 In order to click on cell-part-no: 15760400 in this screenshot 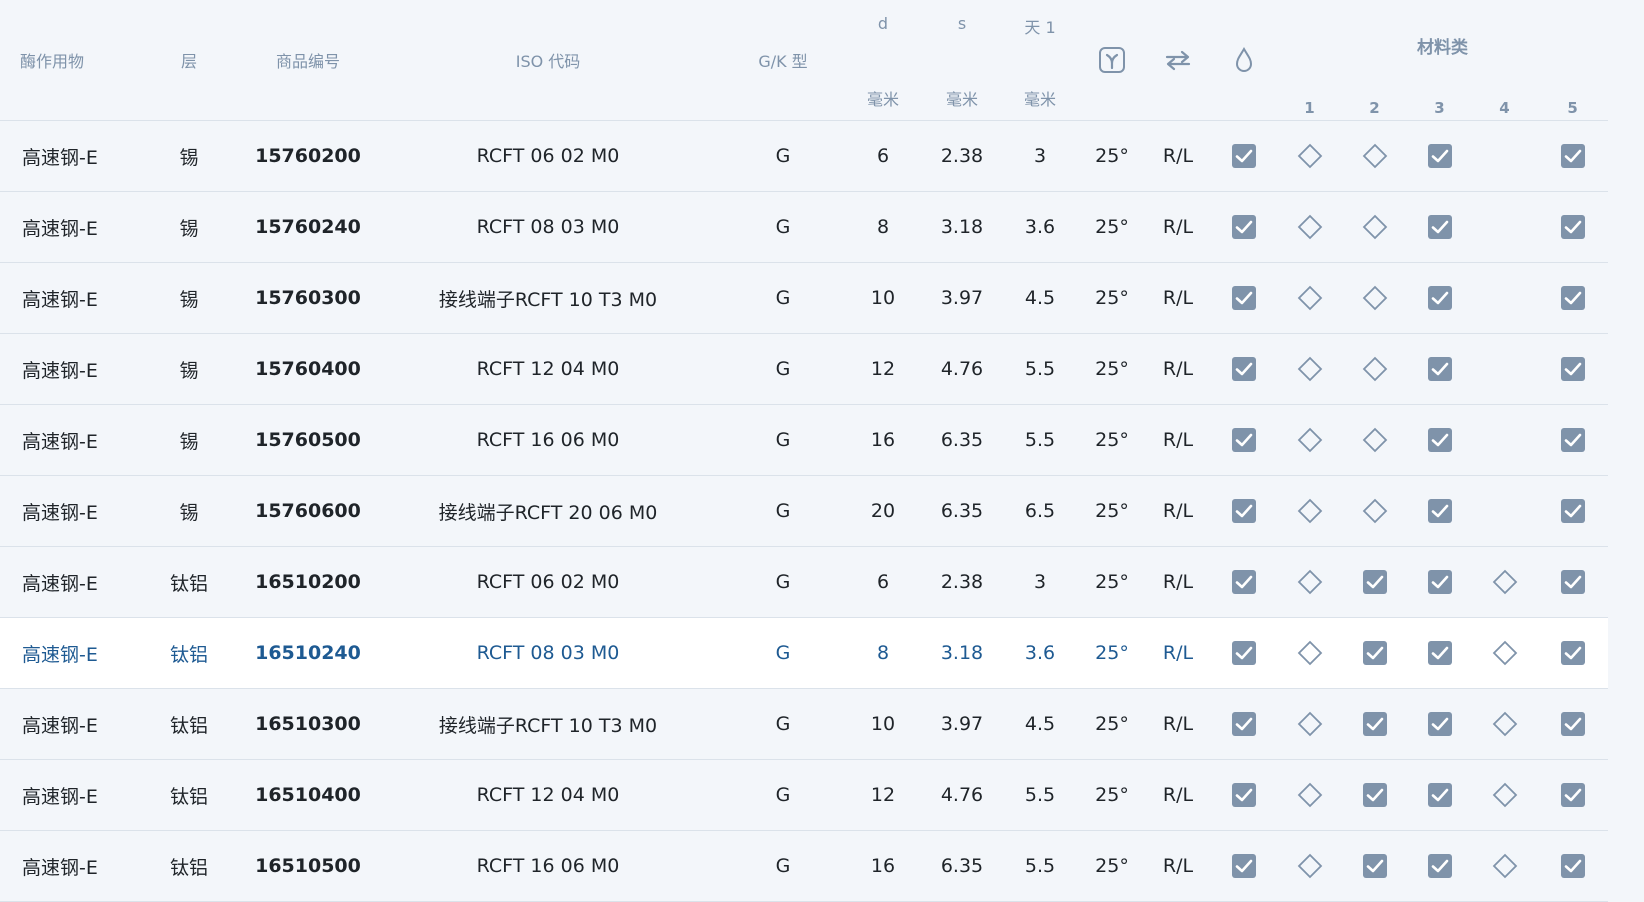, I will do `click(308, 369)`.